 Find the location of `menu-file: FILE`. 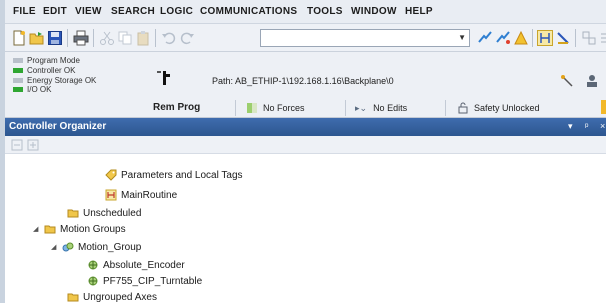

menu-file: FILE is located at coordinates (24, 11).